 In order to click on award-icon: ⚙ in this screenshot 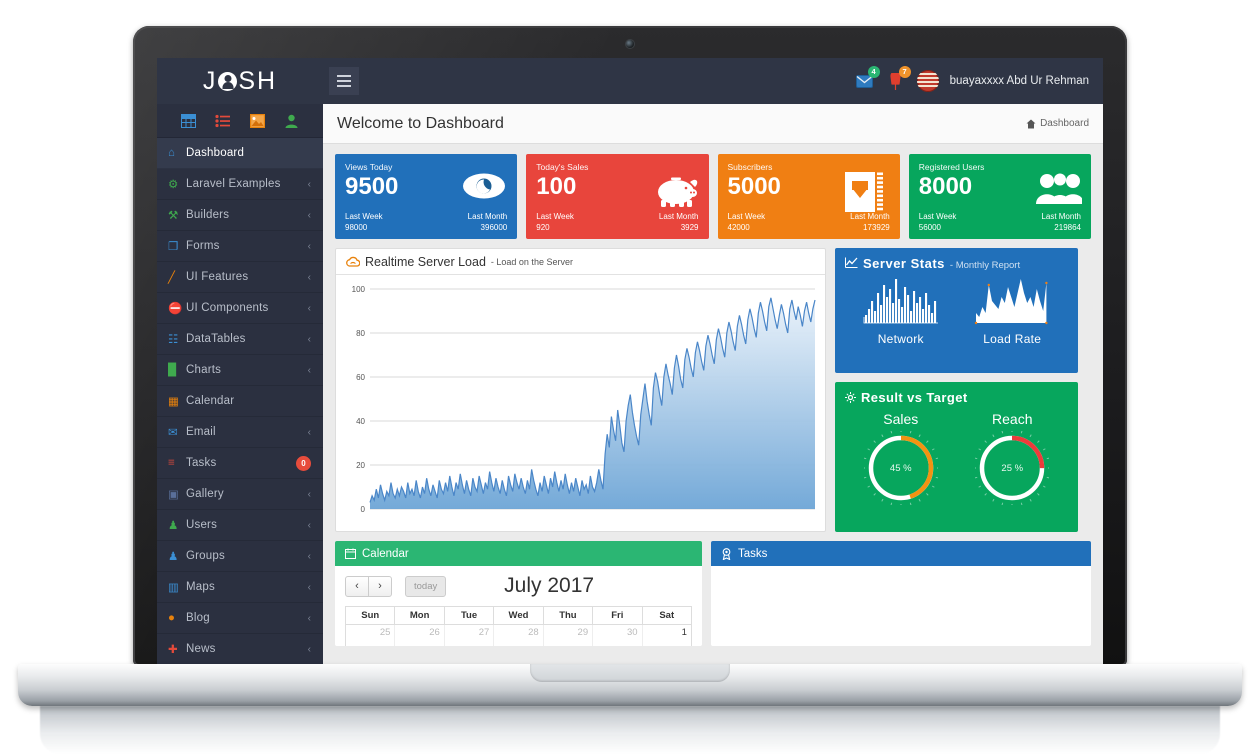, I will do `click(173, 185)`.